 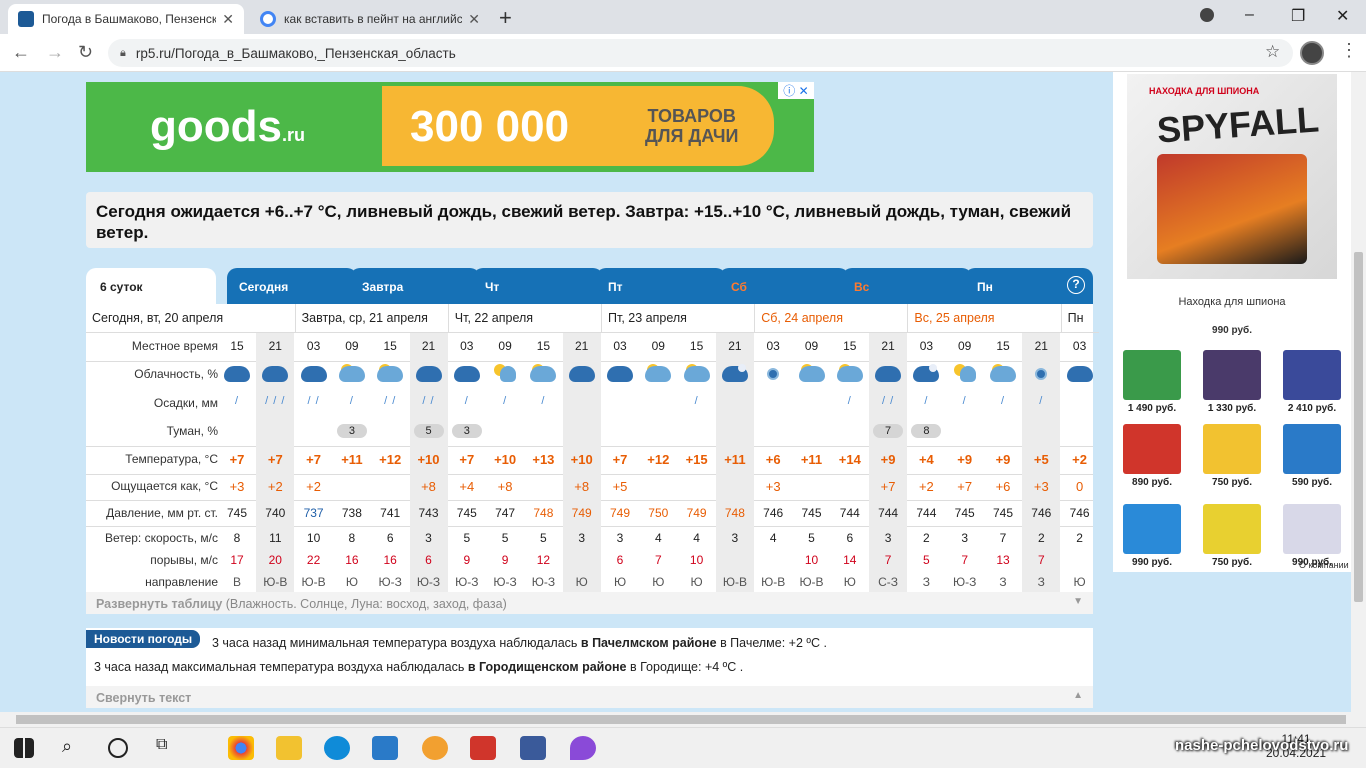 I want to click on task-view-icon: ⧉, so click(x=169, y=748).